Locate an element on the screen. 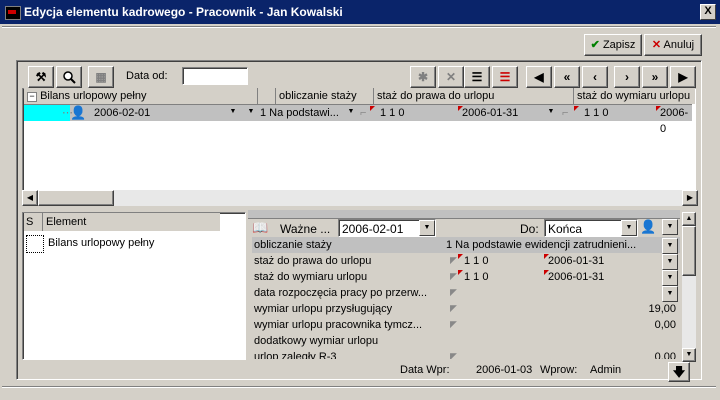 The image size is (720, 400). chevron-right-icon: › is located at coordinates (627, 77).